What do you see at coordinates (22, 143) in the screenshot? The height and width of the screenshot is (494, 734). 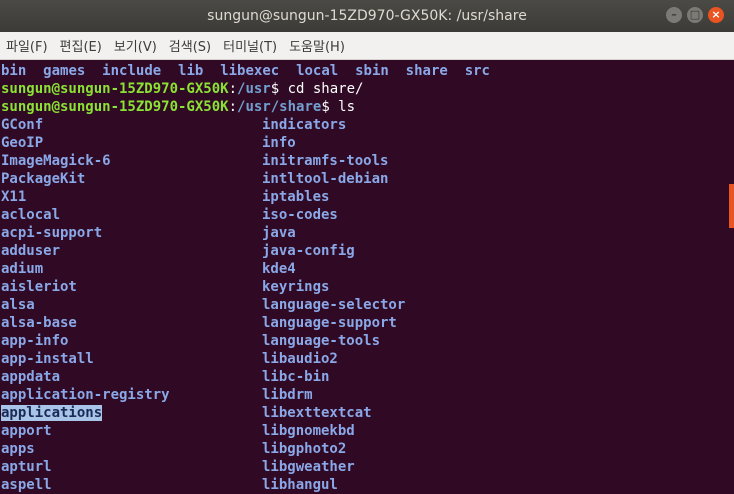 I see `dir-entry: GeoIP` at bounding box center [22, 143].